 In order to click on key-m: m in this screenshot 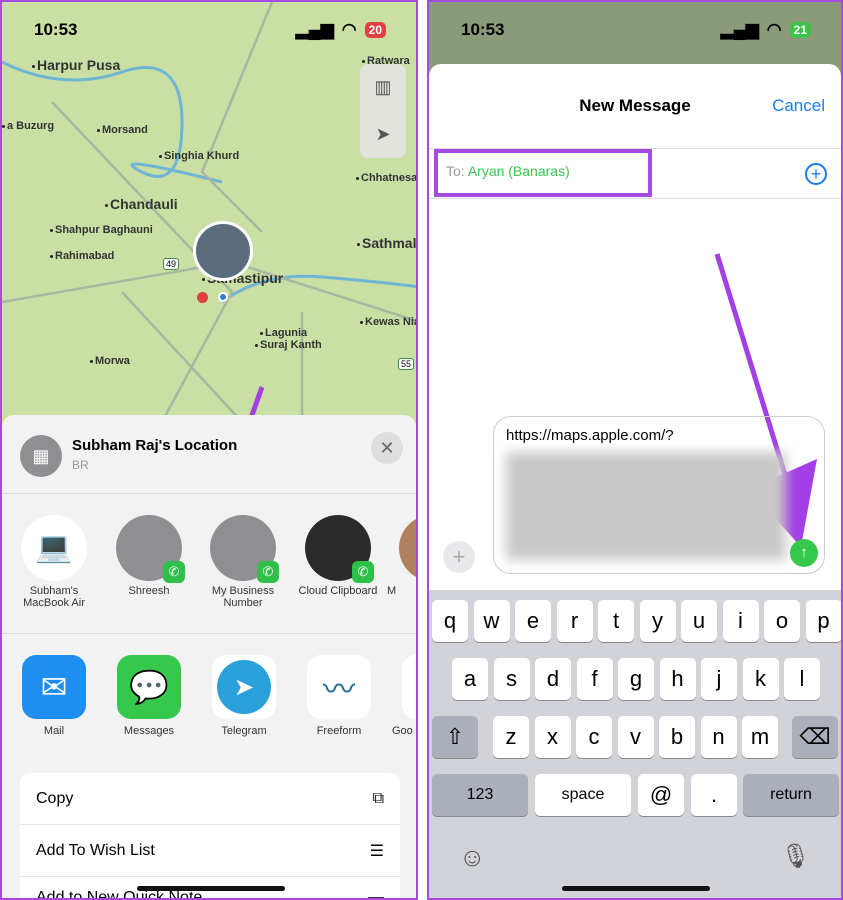, I will do `click(760, 737)`.